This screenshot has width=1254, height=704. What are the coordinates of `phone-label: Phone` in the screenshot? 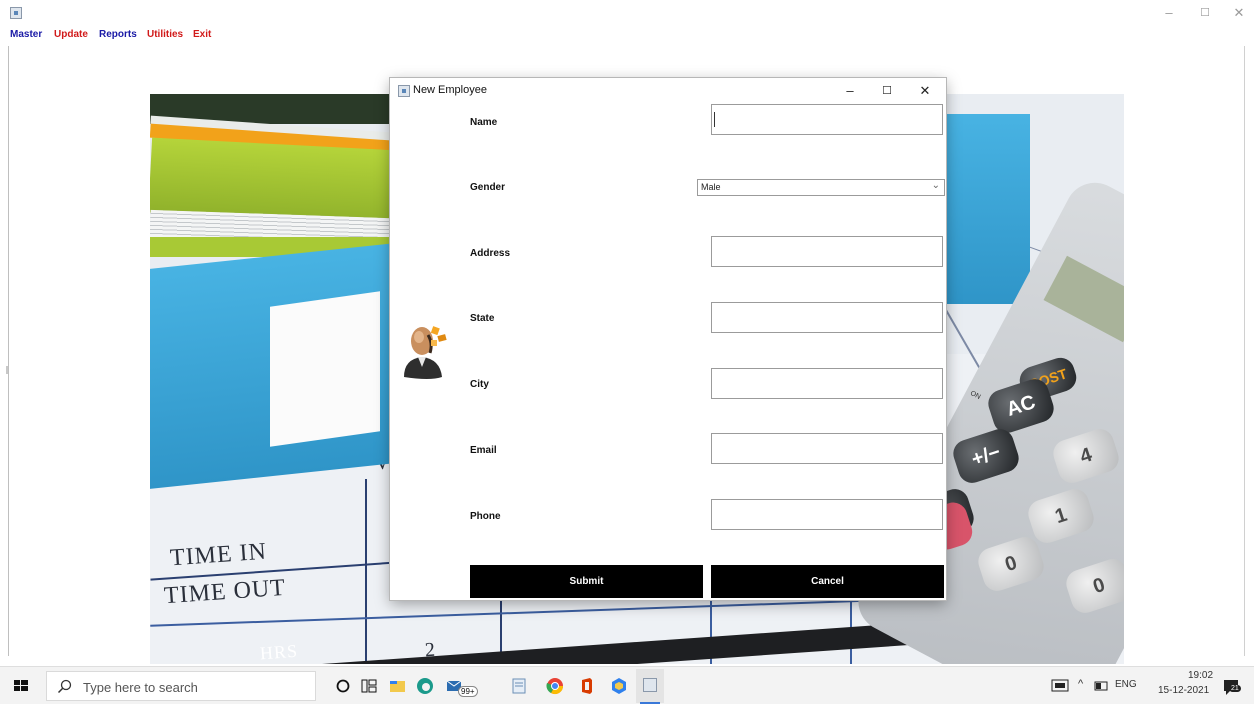 It's located at (485, 516).